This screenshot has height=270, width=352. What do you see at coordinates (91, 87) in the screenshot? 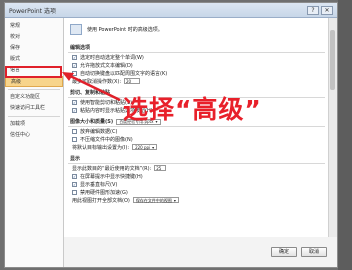
I see `annotation-arrow-icon` at bounding box center [91, 87].